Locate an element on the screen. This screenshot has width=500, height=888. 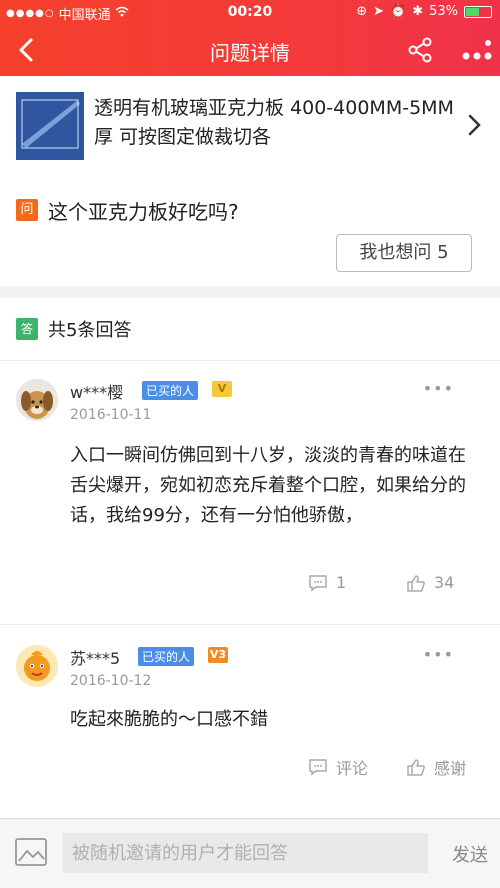
username: w***樱 is located at coordinates (97, 392).